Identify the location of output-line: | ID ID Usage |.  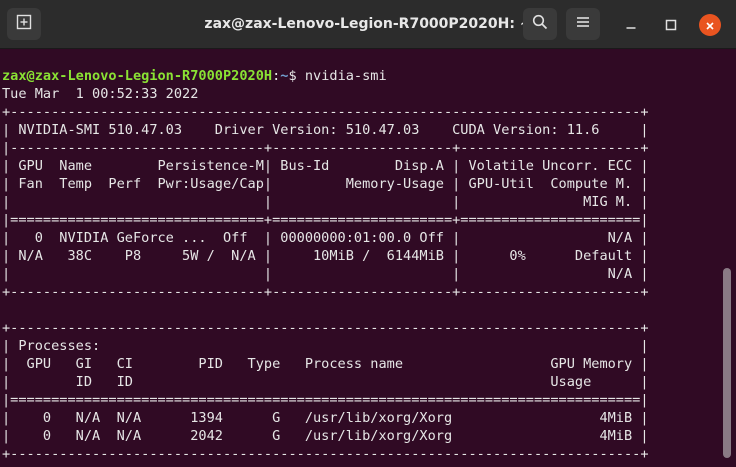
(325, 382).